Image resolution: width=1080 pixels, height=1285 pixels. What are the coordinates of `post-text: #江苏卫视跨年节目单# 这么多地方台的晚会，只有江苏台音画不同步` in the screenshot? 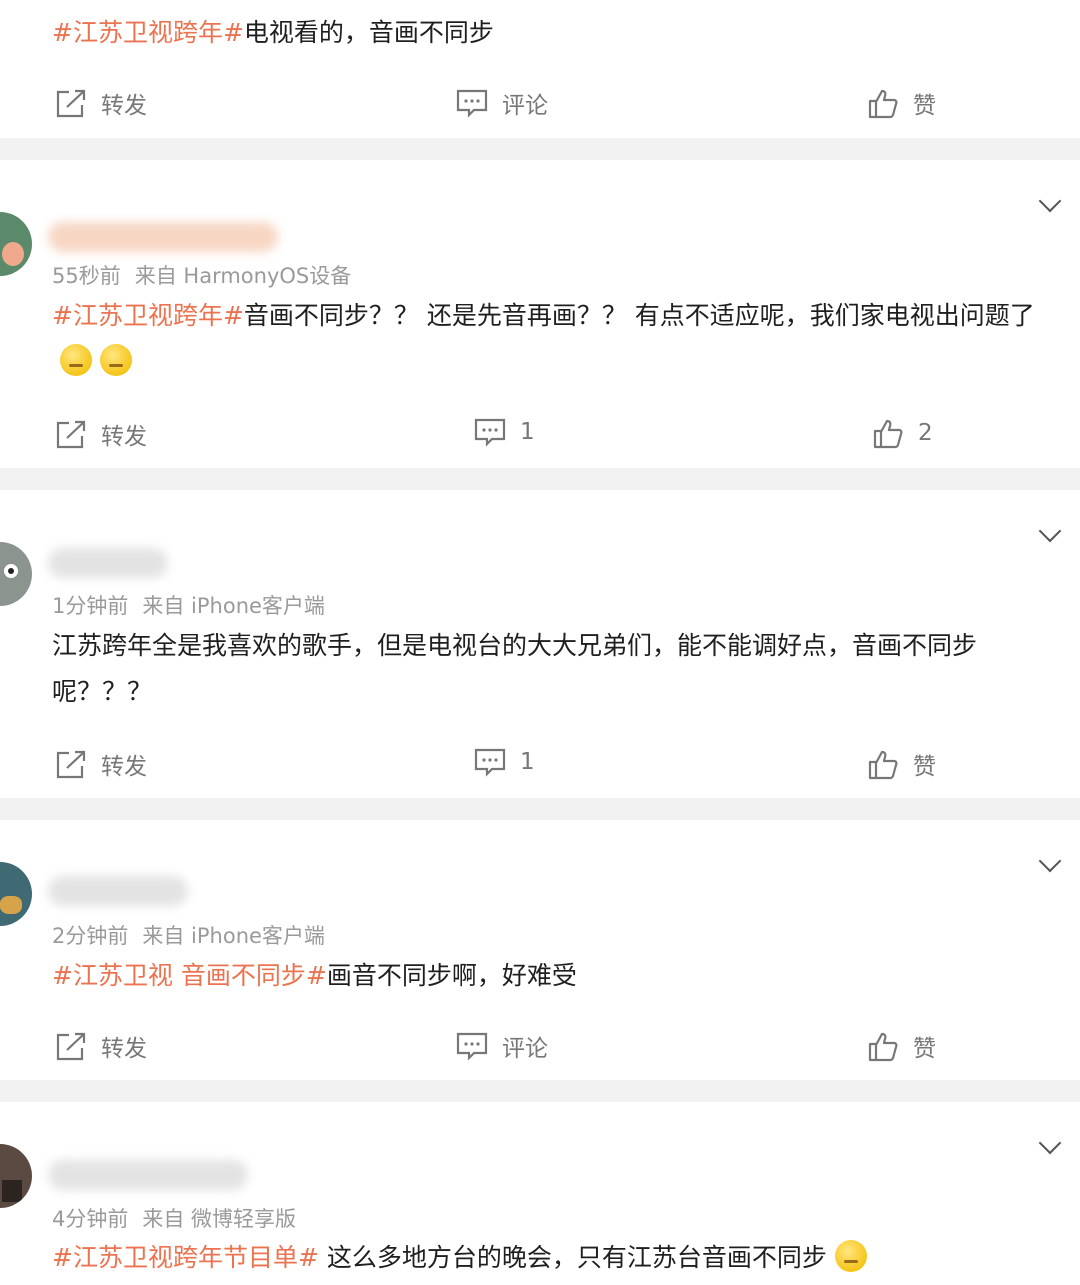 It's located at (557, 1258).